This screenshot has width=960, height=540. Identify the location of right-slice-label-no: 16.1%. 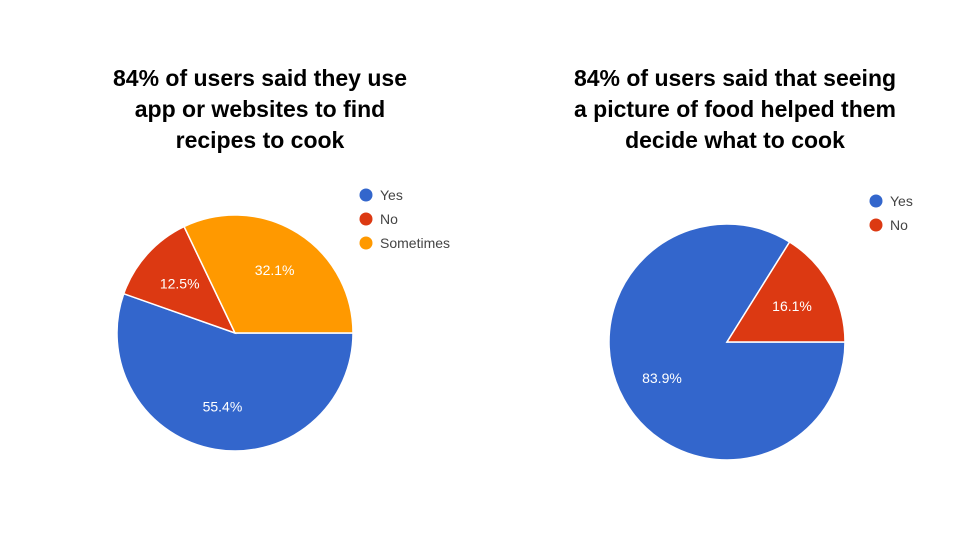
(792, 306).